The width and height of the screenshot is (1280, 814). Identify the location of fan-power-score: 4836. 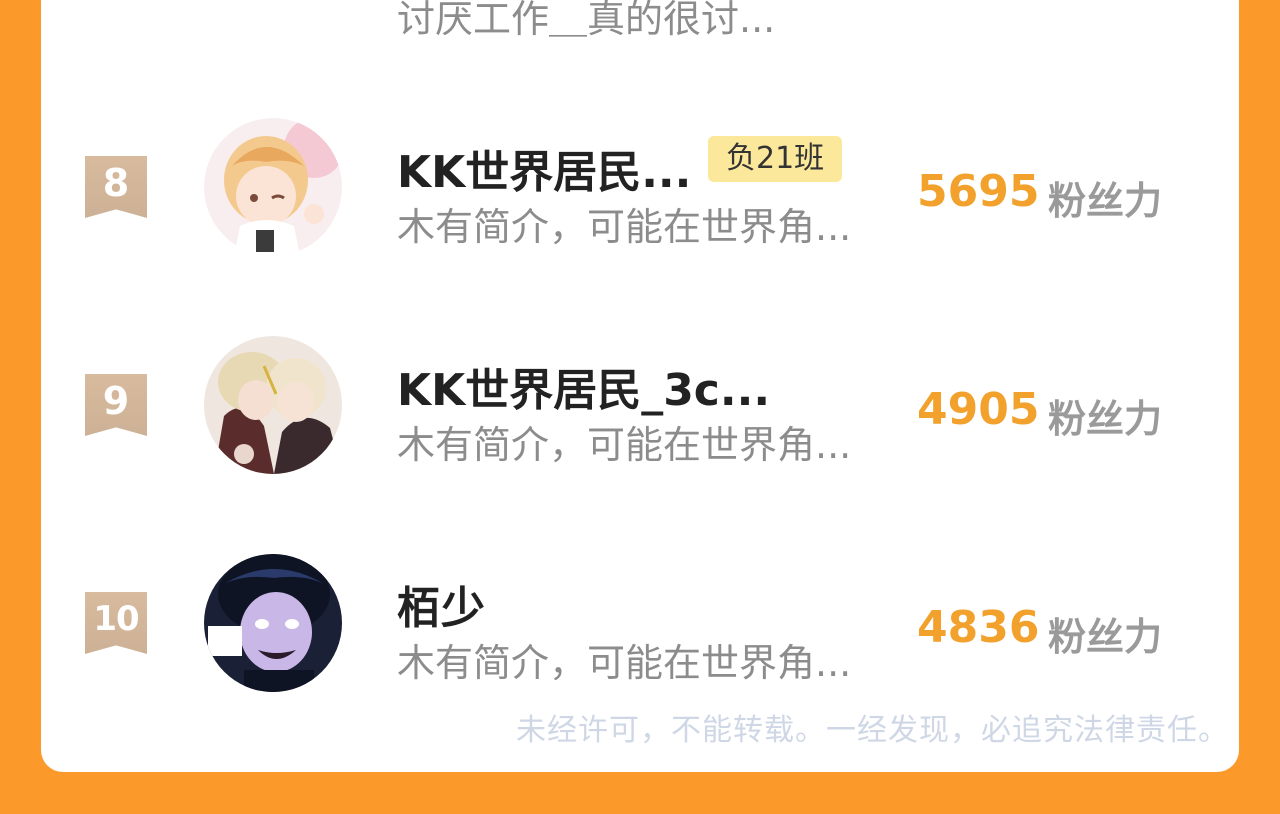
(978, 627).